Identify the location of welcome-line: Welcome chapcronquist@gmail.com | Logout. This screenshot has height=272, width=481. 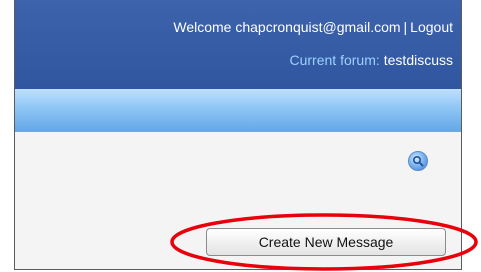
(313, 27).